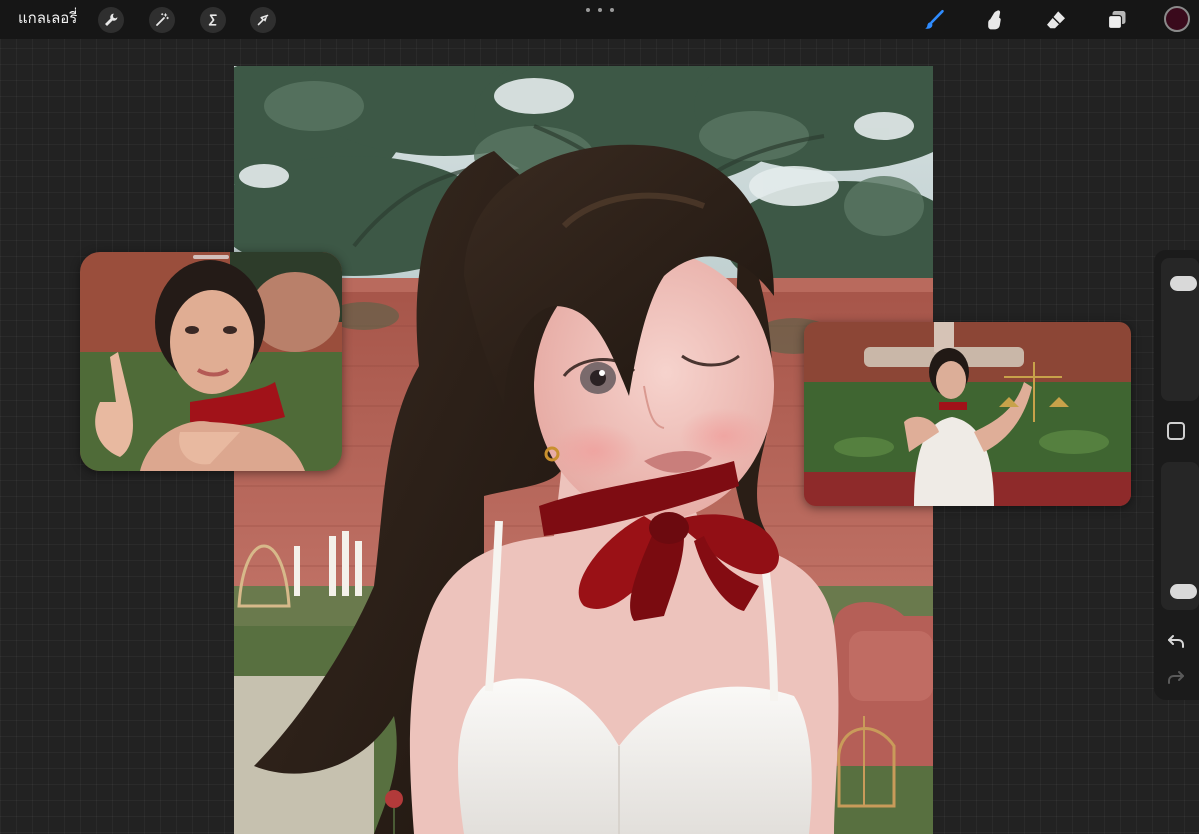 Image resolution: width=1199 pixels, height=834 pixels. Describe the element at coordinates (1176, 641) in the screenshot. I see `undo-arrow-icon` at that location.